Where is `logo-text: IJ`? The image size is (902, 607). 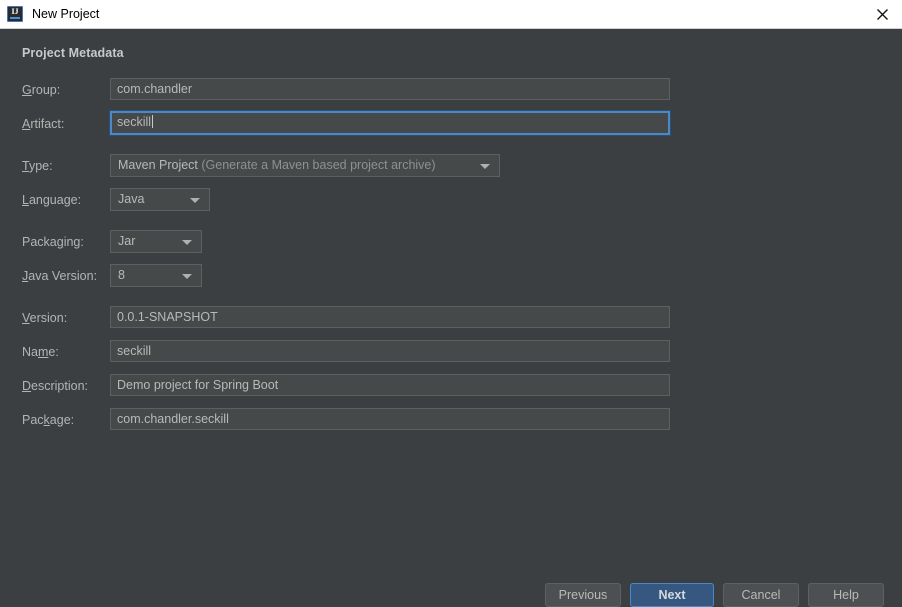 logo-text: IJ is located at coordinates (15, 11).